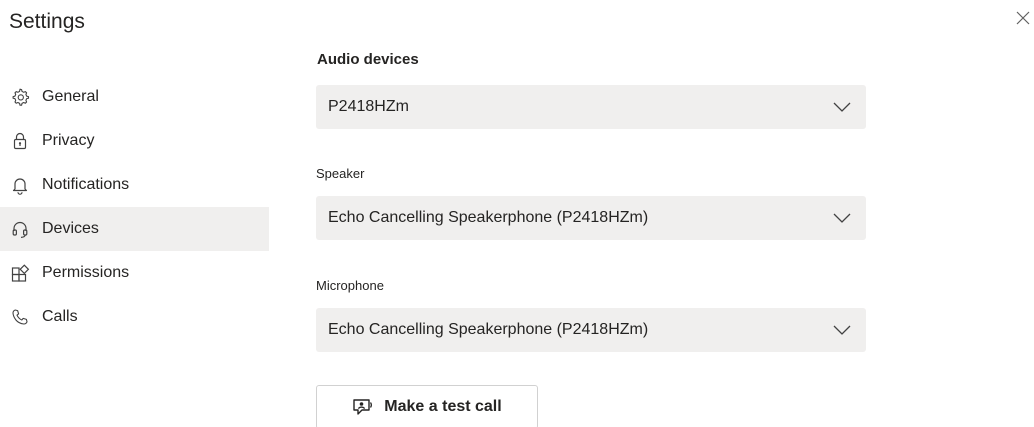  Describe the element at coordinates (70, 228) in the screenshot. I see `sidebar-item-label: Devices` at that location.